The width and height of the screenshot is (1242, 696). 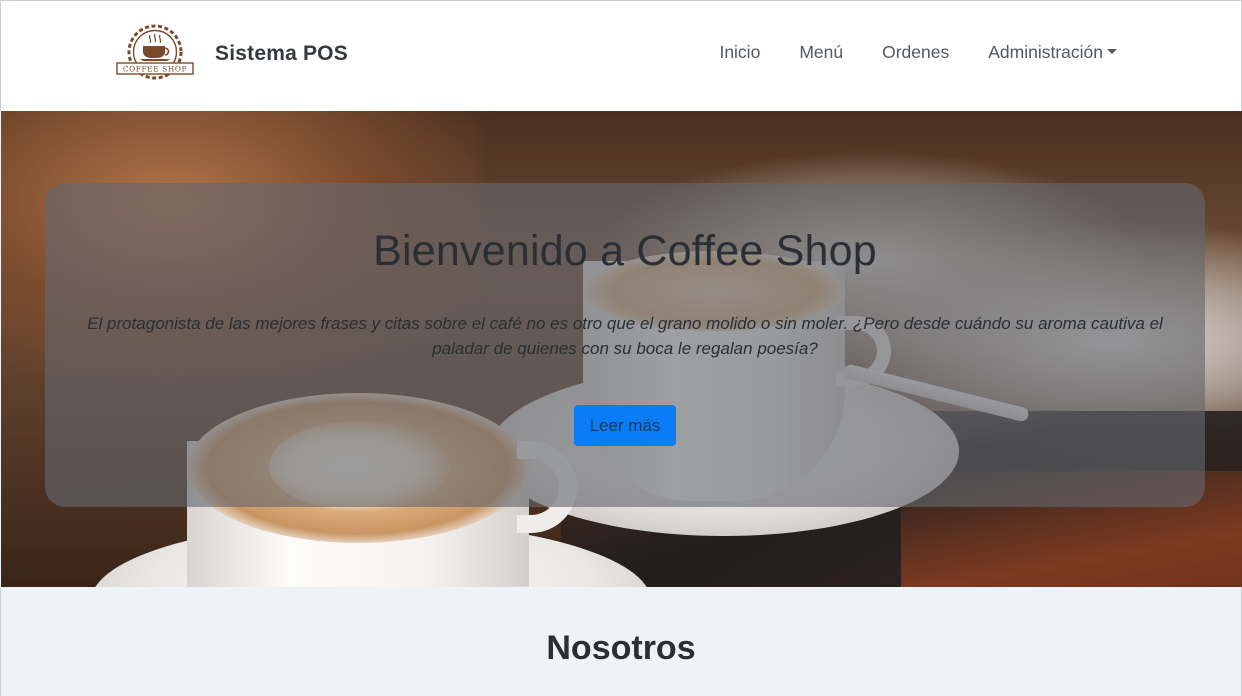 I want to click on nav-link-inicio: Inicio, so click(x=739, y=52).